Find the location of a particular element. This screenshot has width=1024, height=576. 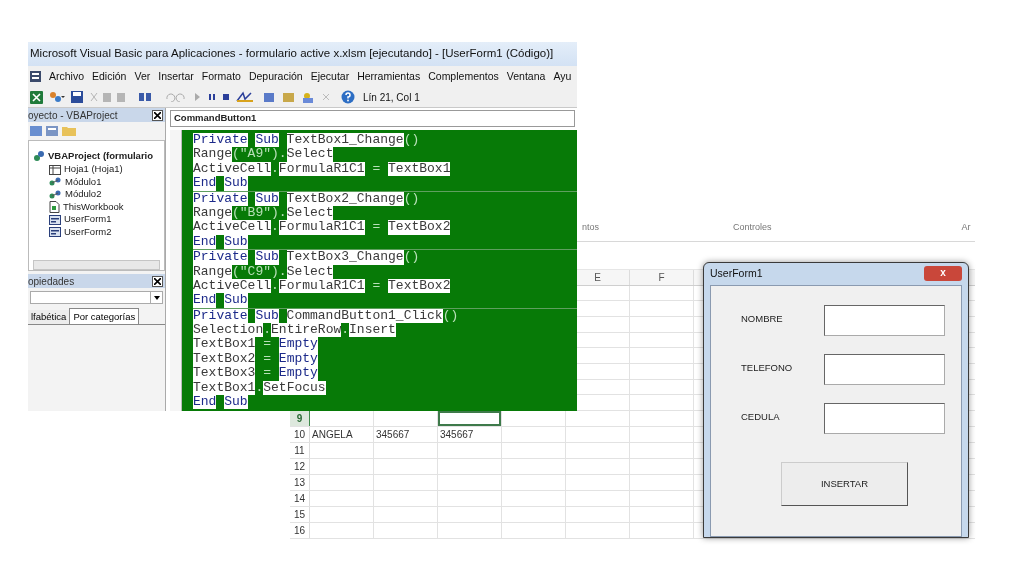

menu-item: Edición is located at coordinates (109, 76).